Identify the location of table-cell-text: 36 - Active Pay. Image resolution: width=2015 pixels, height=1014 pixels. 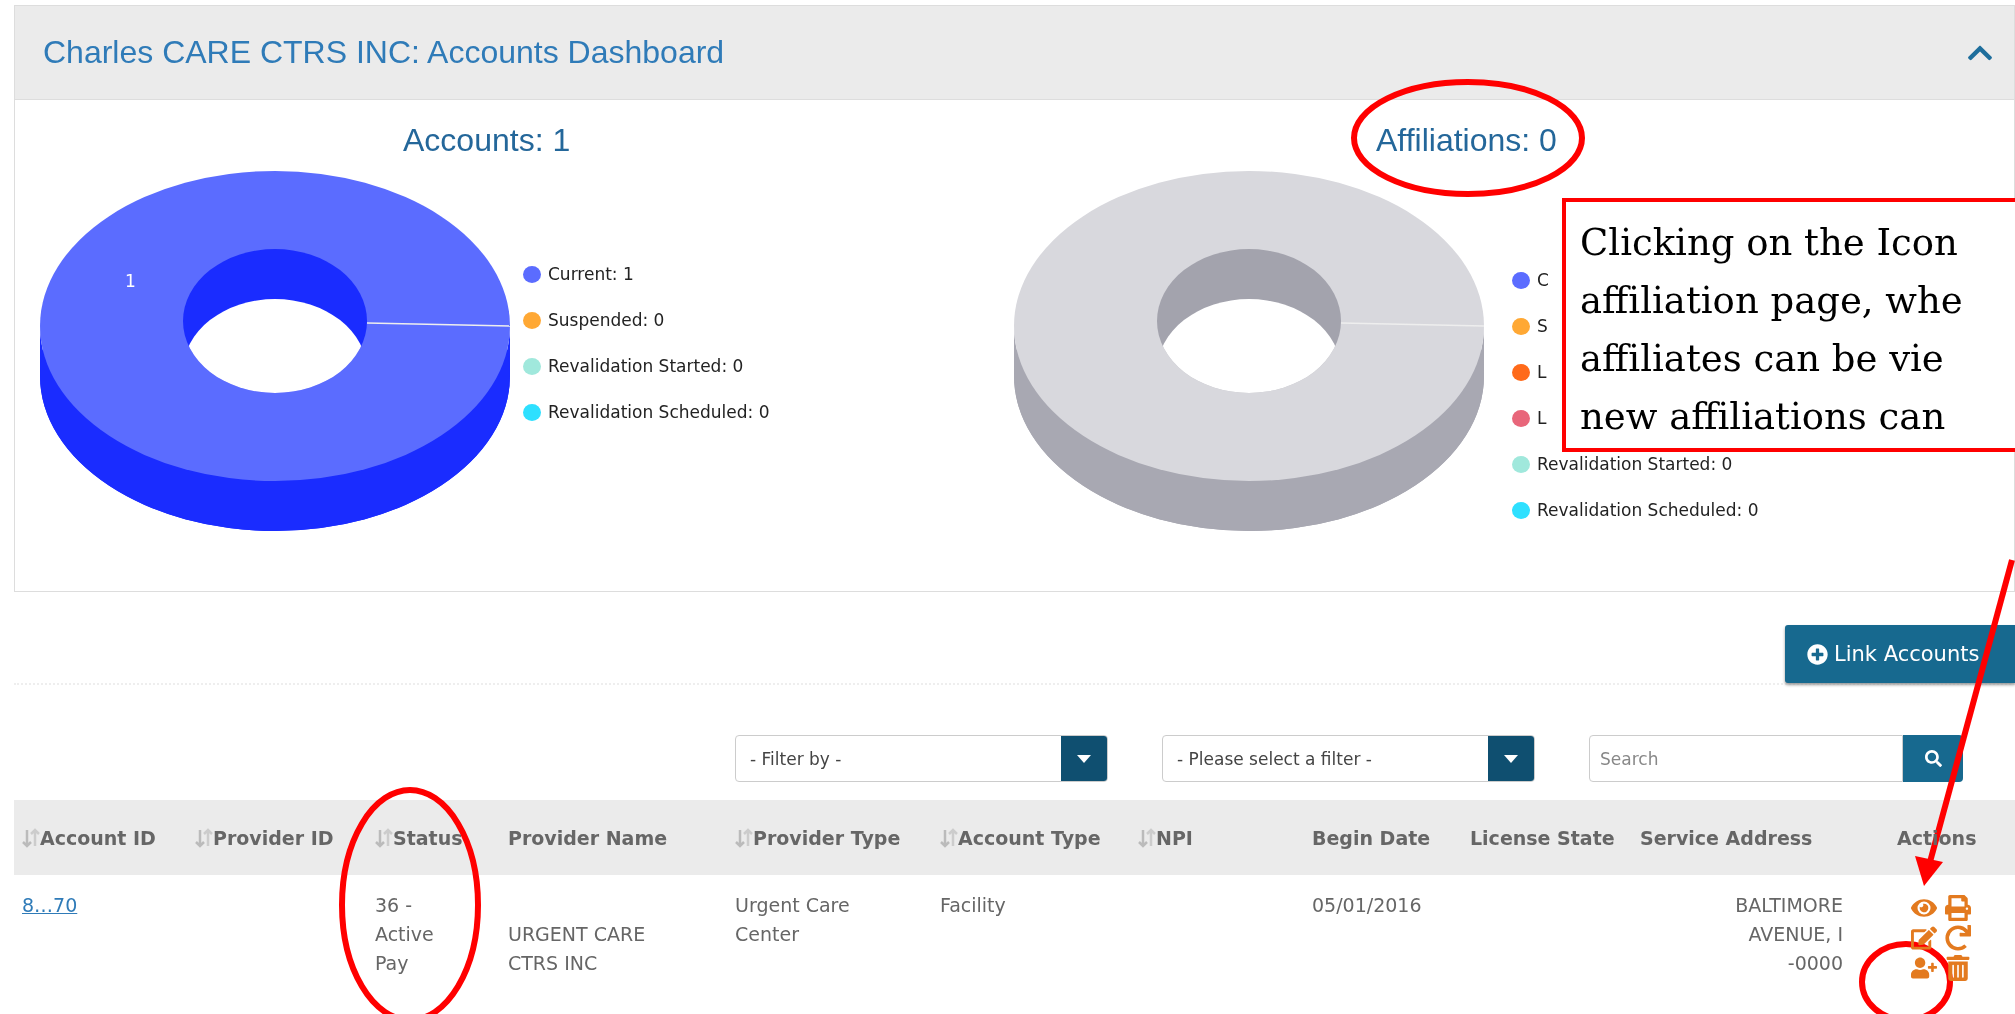
(405, 934).